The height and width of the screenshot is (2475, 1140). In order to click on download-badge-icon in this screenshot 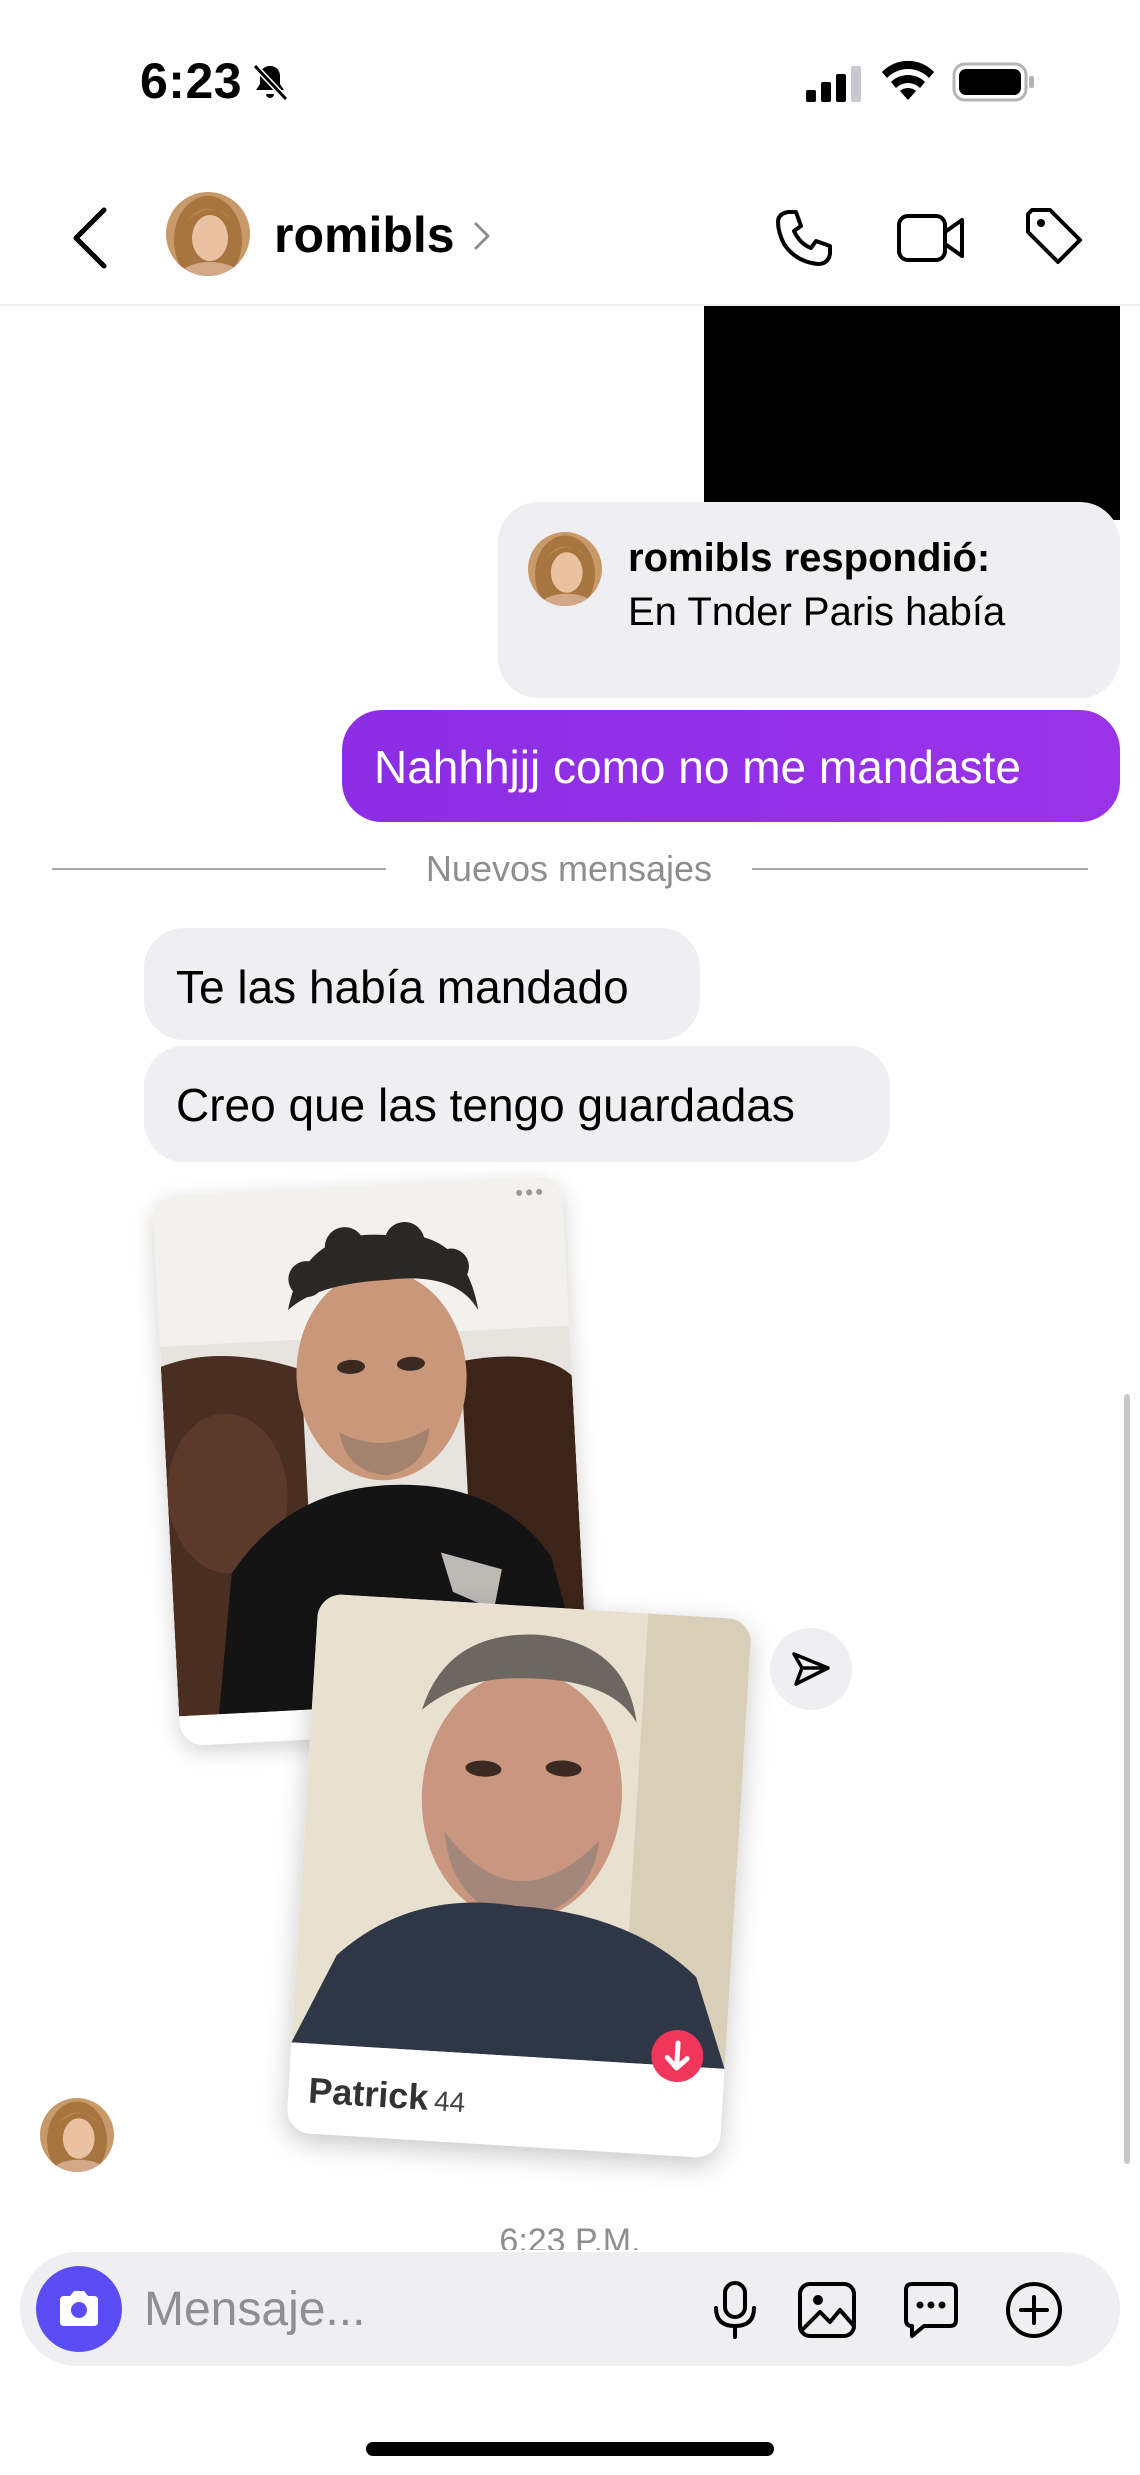, I will do `click(677, 2056)`.